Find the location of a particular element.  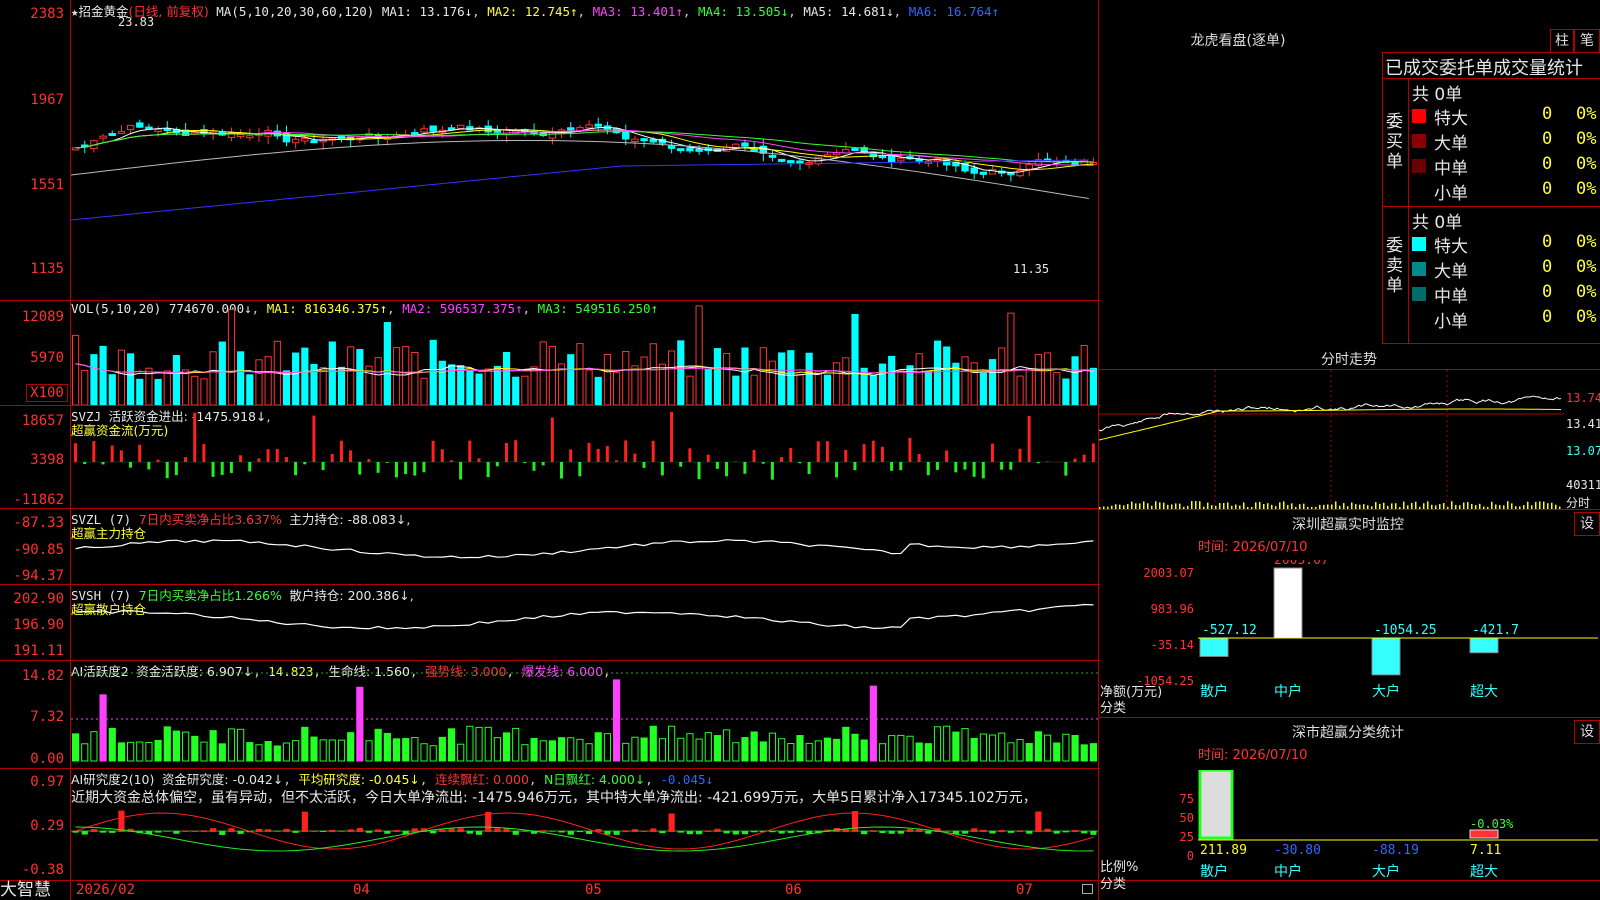

y-label: 12089 is located at coordinates (42, 317).